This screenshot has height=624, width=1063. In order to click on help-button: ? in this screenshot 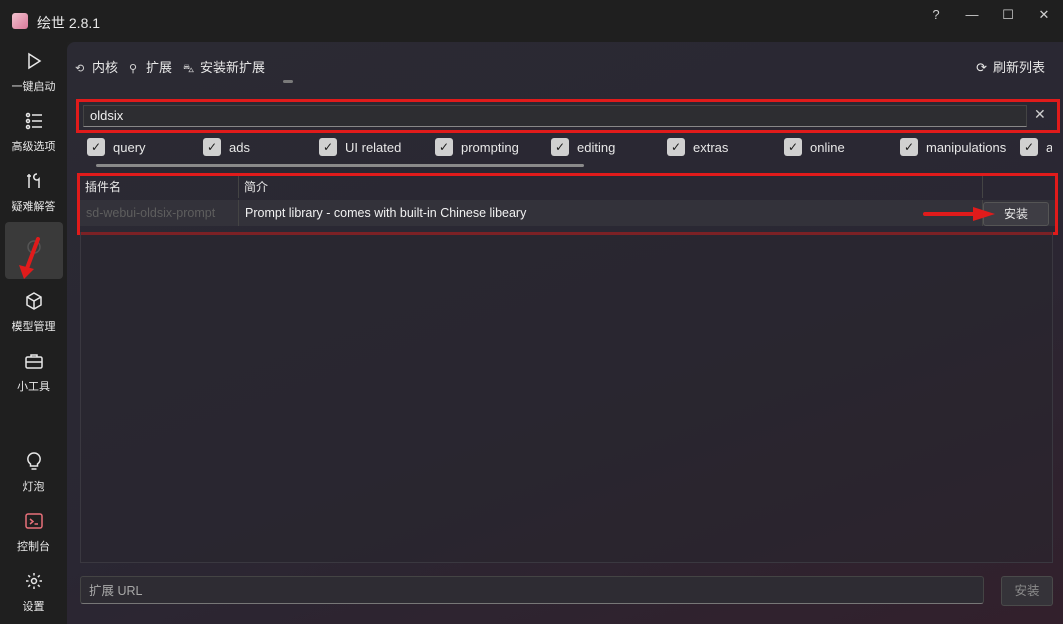, I will do `click(936, 15)`.